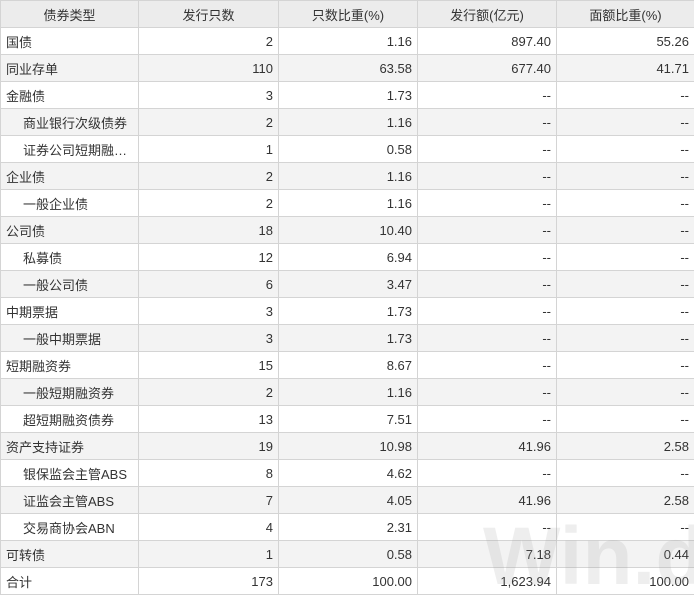  Describe the element at coordinates (209, 446) in the screenshot. I see `cell-issue-count: 19` at that location.